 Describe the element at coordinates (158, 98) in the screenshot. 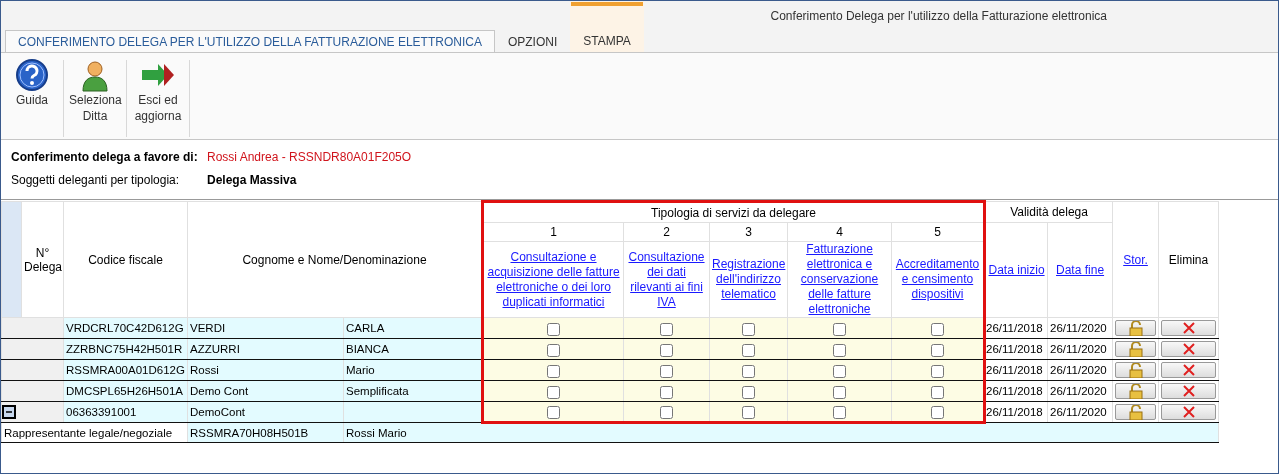

I see `exit-button: Esci ed aggiorna` at that location.